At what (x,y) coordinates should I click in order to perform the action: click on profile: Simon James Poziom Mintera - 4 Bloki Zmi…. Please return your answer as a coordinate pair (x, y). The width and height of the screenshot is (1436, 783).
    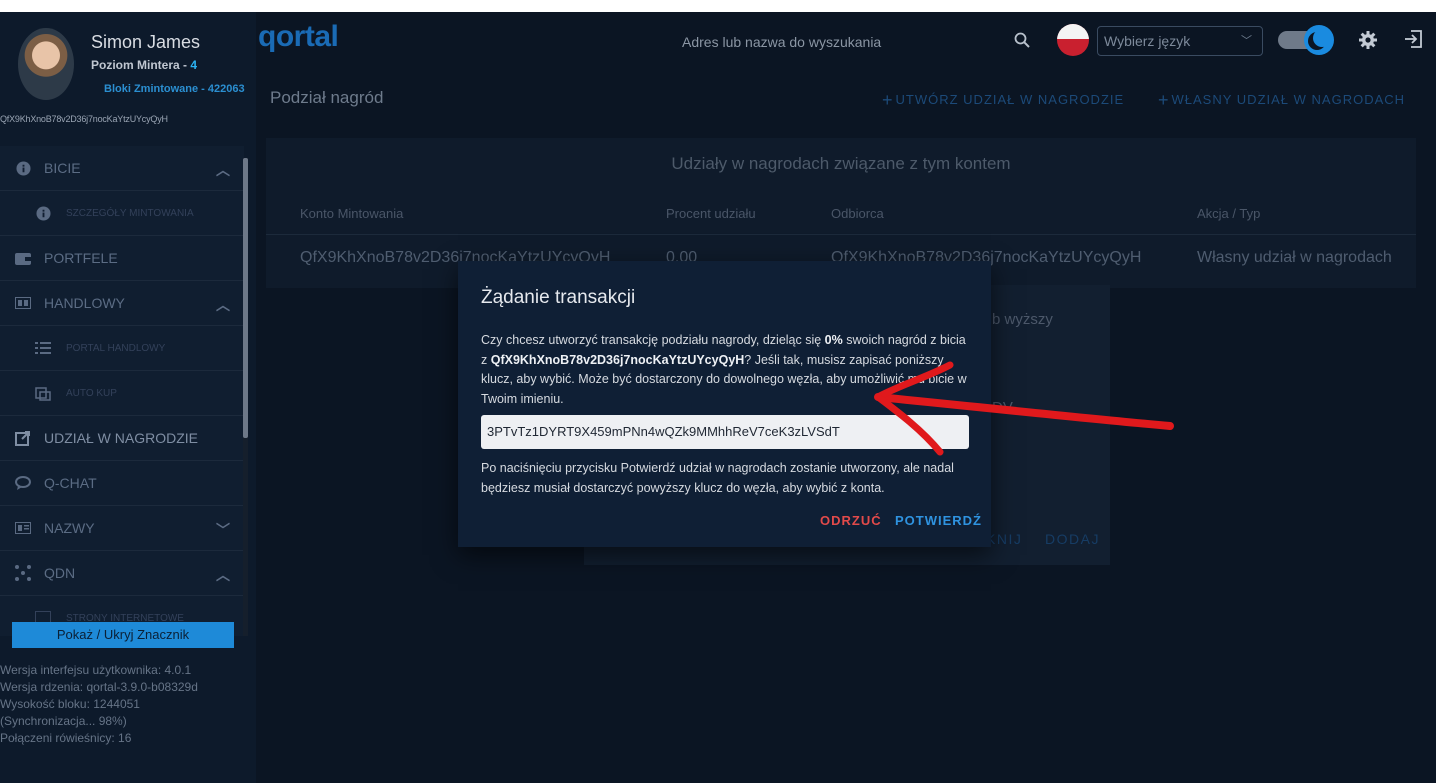
    Looking at the image, I should click on (128, 79).